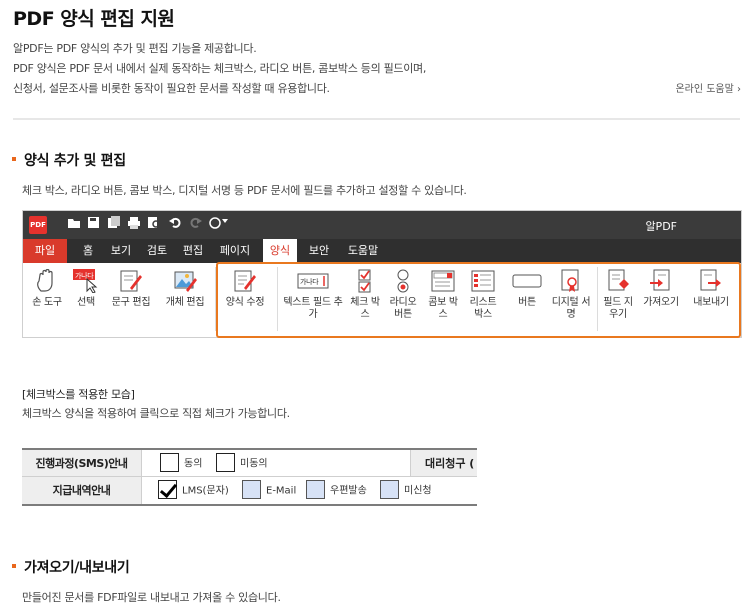  Describe the element at coordinates (365, 281) in the screenshot. I see `checkbox-icon` at that location.